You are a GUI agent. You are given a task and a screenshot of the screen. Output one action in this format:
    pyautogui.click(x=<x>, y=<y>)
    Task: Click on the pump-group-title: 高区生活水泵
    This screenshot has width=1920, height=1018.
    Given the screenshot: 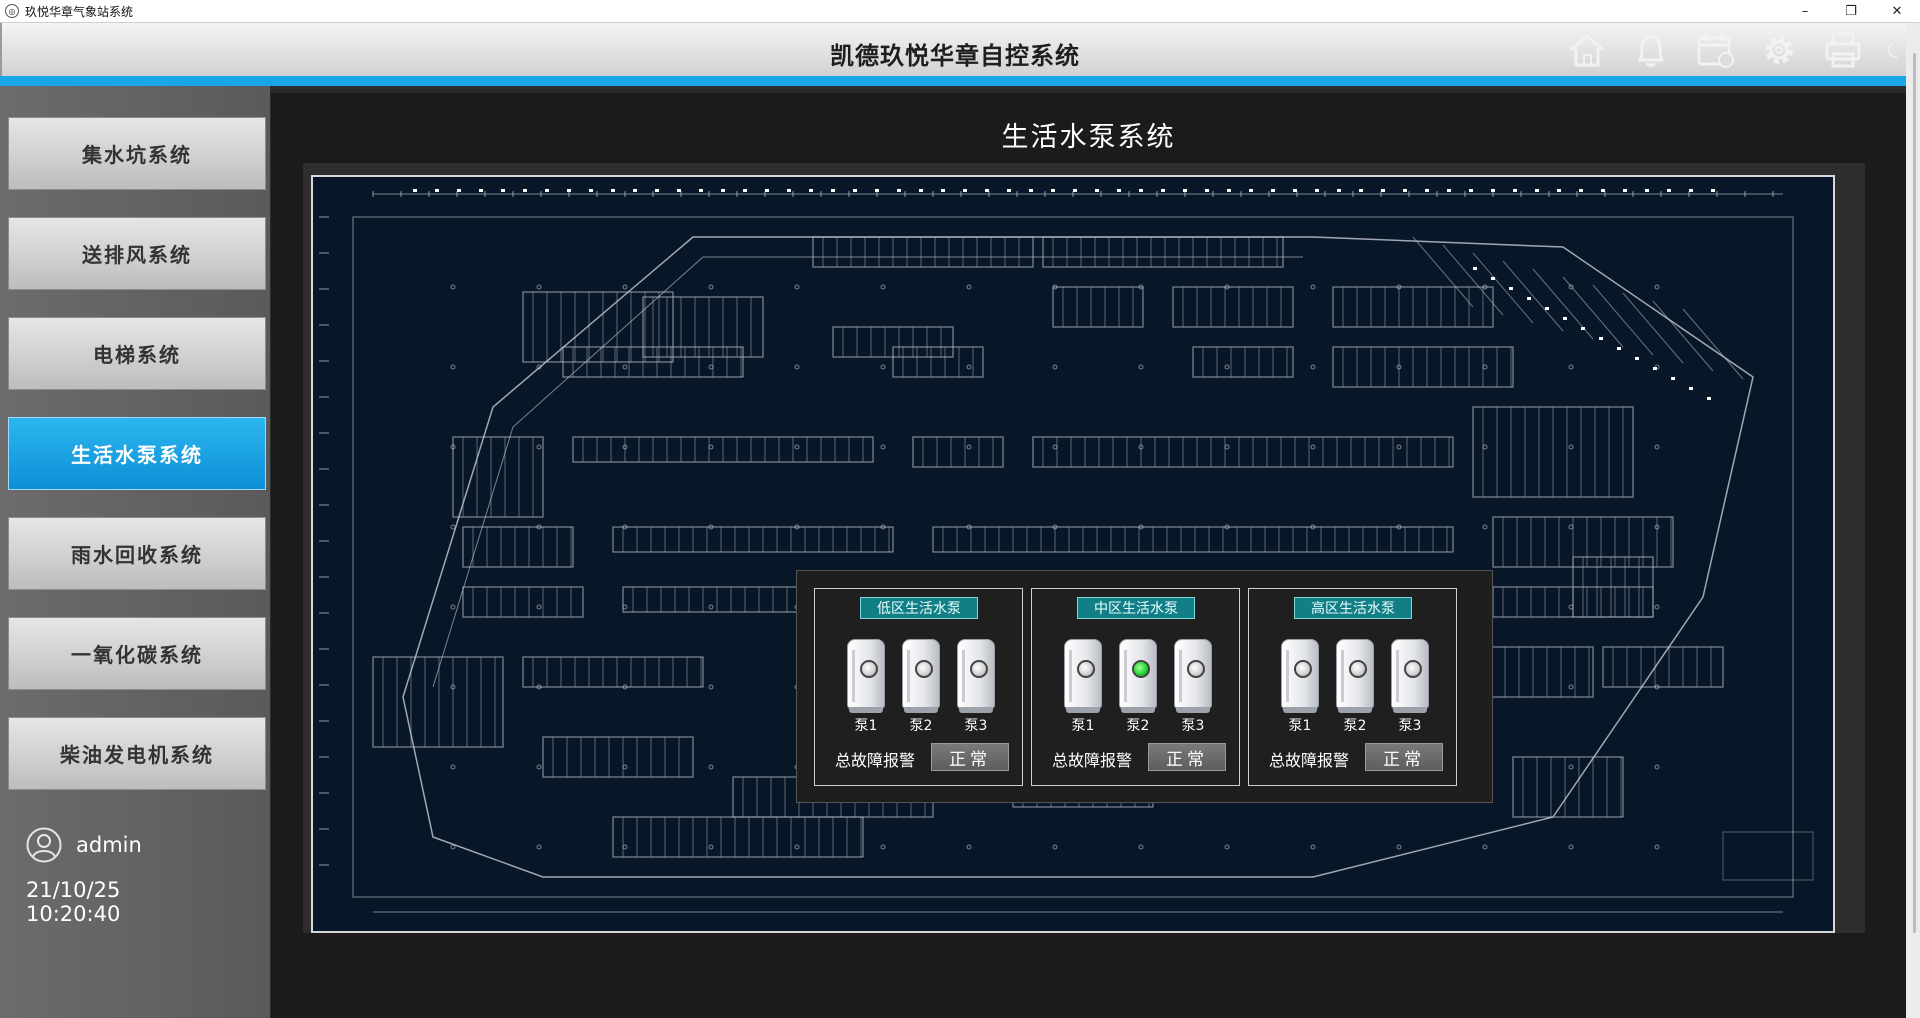 What is the action you would take?
    pyautogui.click(x=1353, y=608)
    